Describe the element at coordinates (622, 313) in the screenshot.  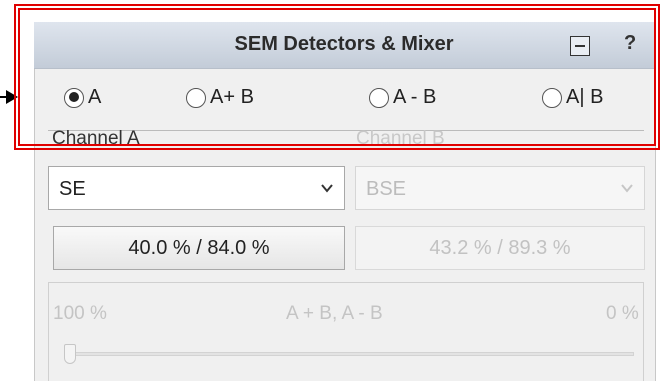
I see `mixer-right-label: 0 %` at that location.